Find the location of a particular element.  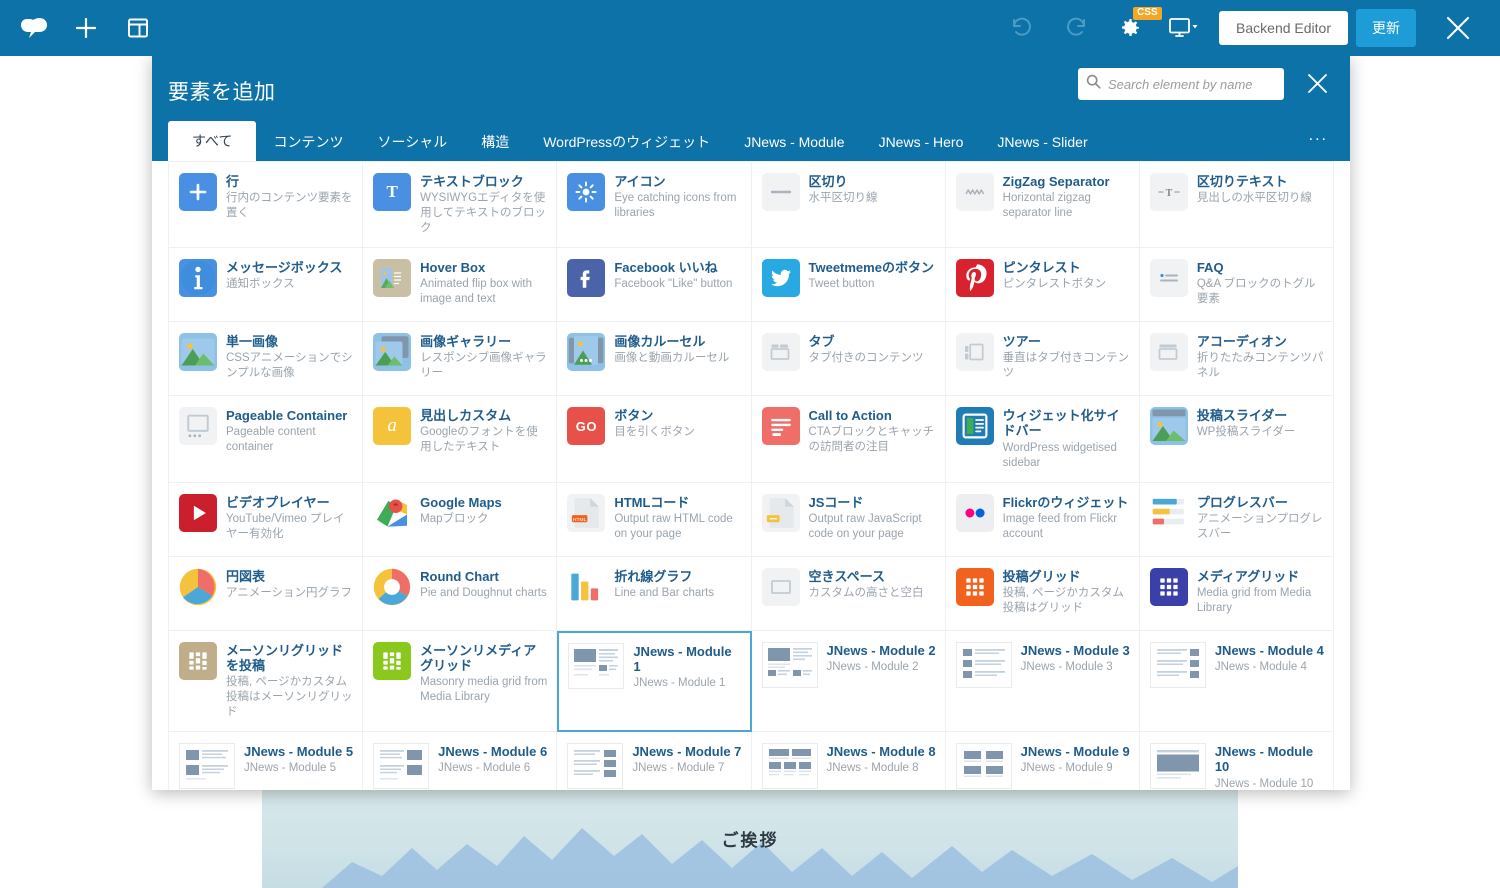

cloud-logo-icon is located at coordinates (34, 28).